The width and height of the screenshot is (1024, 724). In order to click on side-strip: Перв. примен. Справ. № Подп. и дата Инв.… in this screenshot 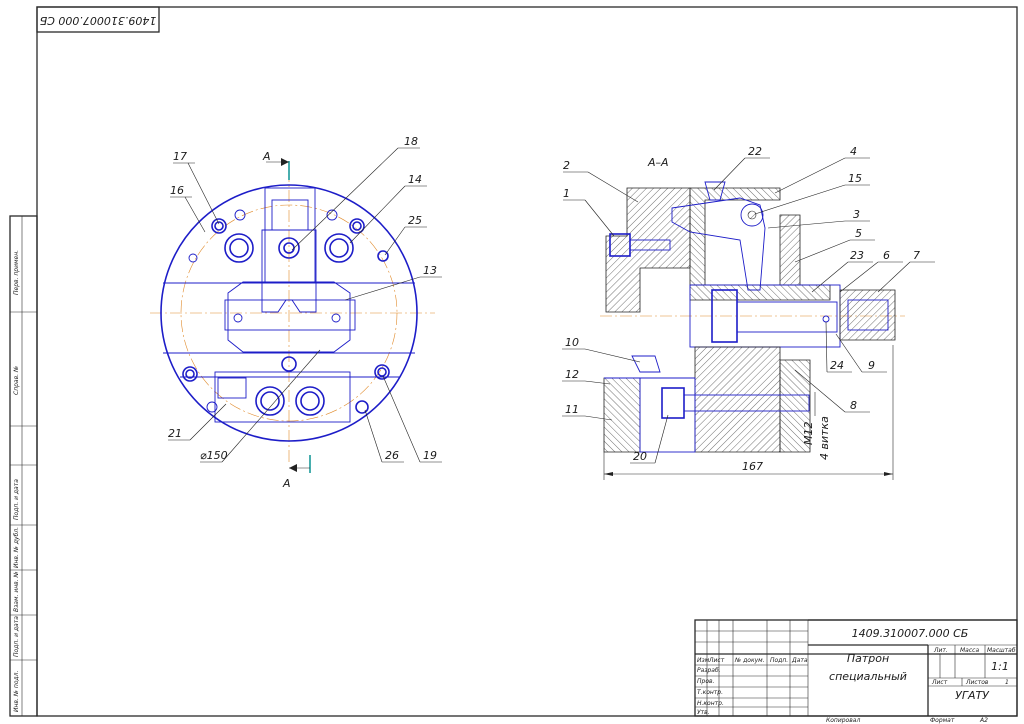, I will do `click(23, 466)`.